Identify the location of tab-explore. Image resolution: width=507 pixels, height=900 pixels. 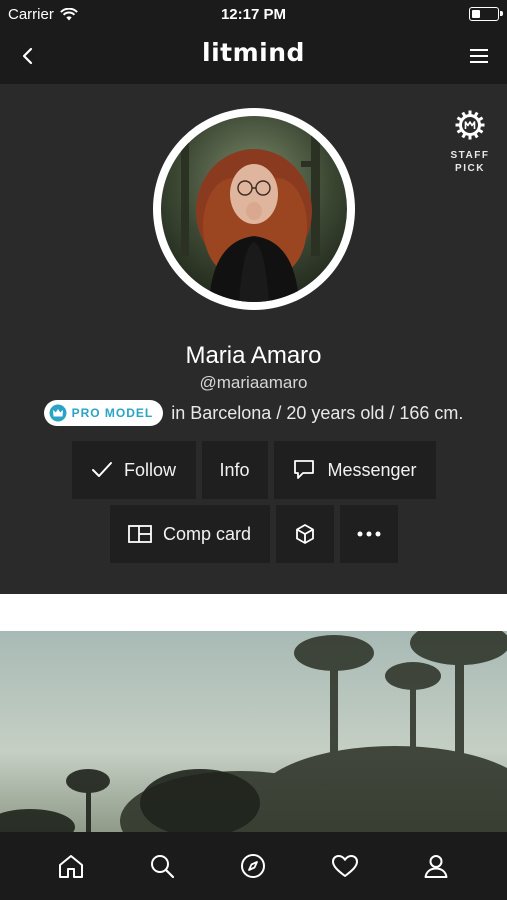
(253, 866).